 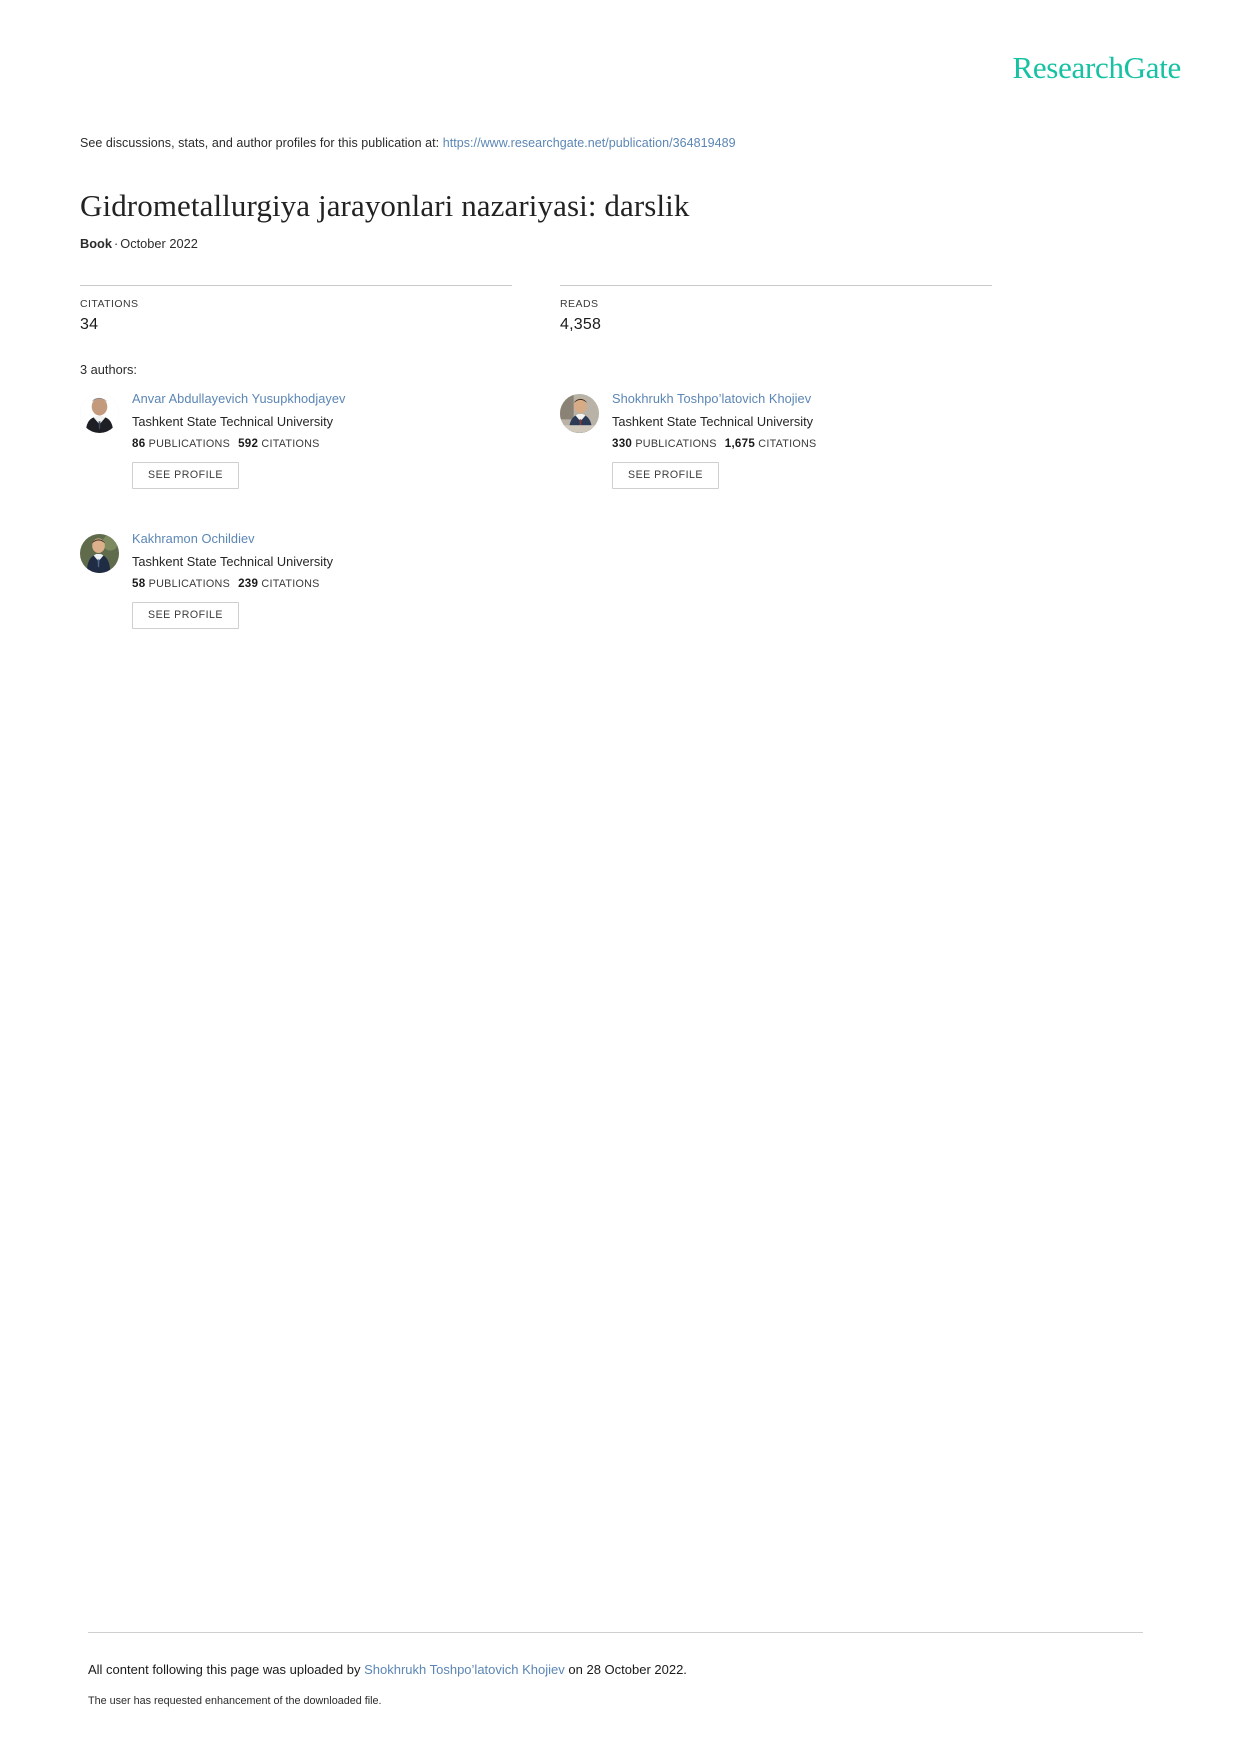 I want to click on author-stats: 330 PUBLICATIONS 1,675 CITATIONS, so click(x=826, y=443).